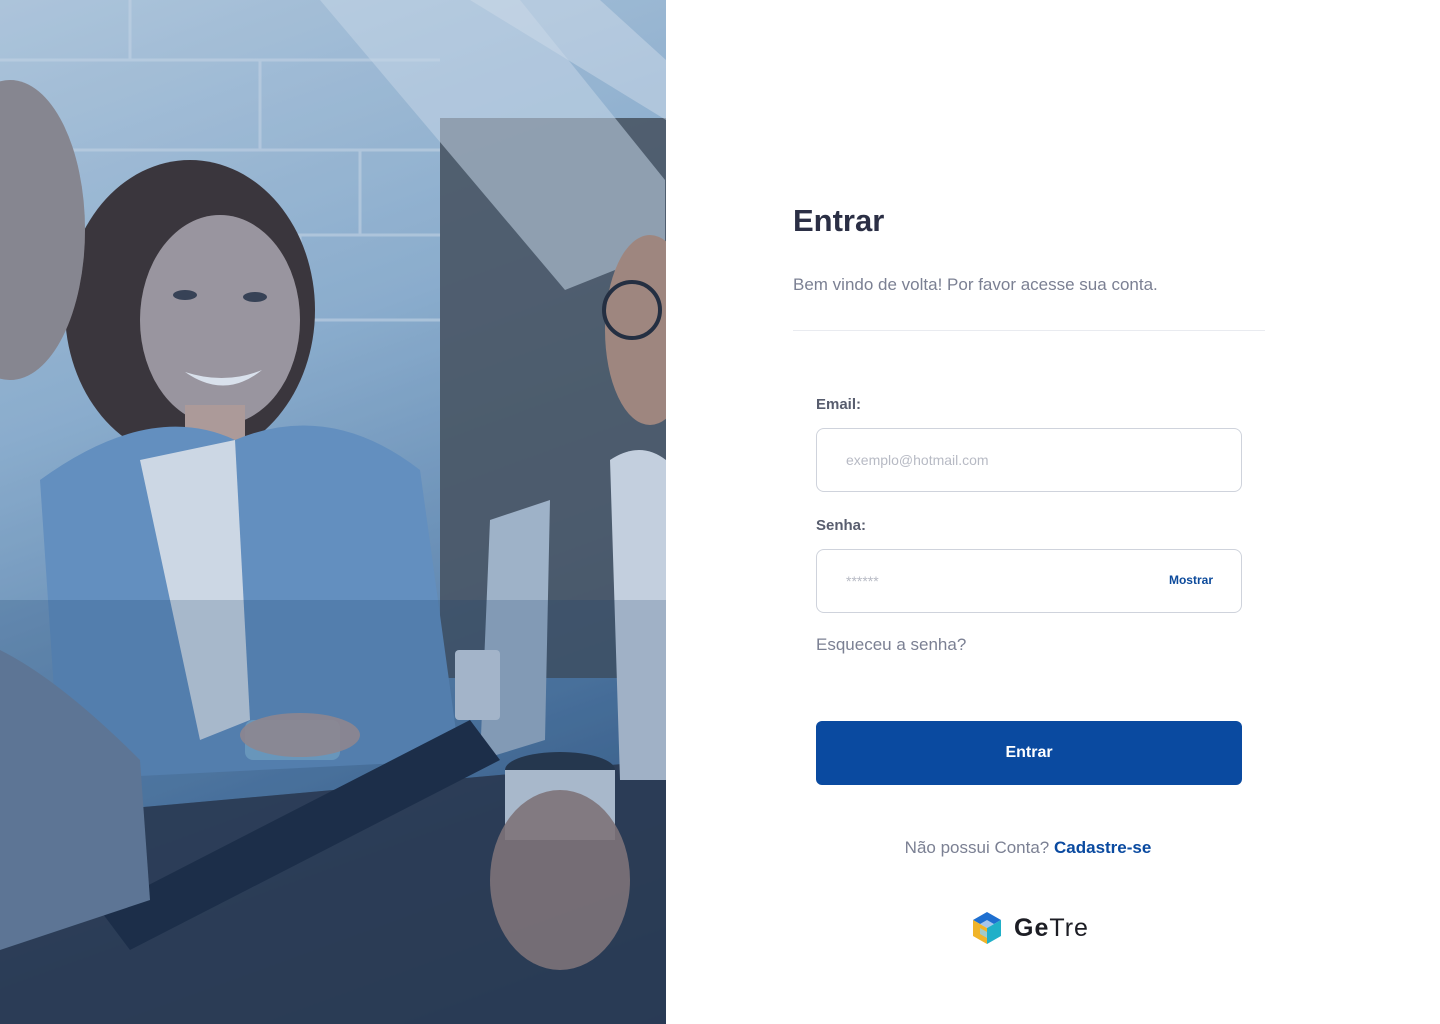 The height and width of the screenshot is (1024, 1440). Describe the element at coordinates (996, 581) in the screenshot. I see `password-field` at that location.